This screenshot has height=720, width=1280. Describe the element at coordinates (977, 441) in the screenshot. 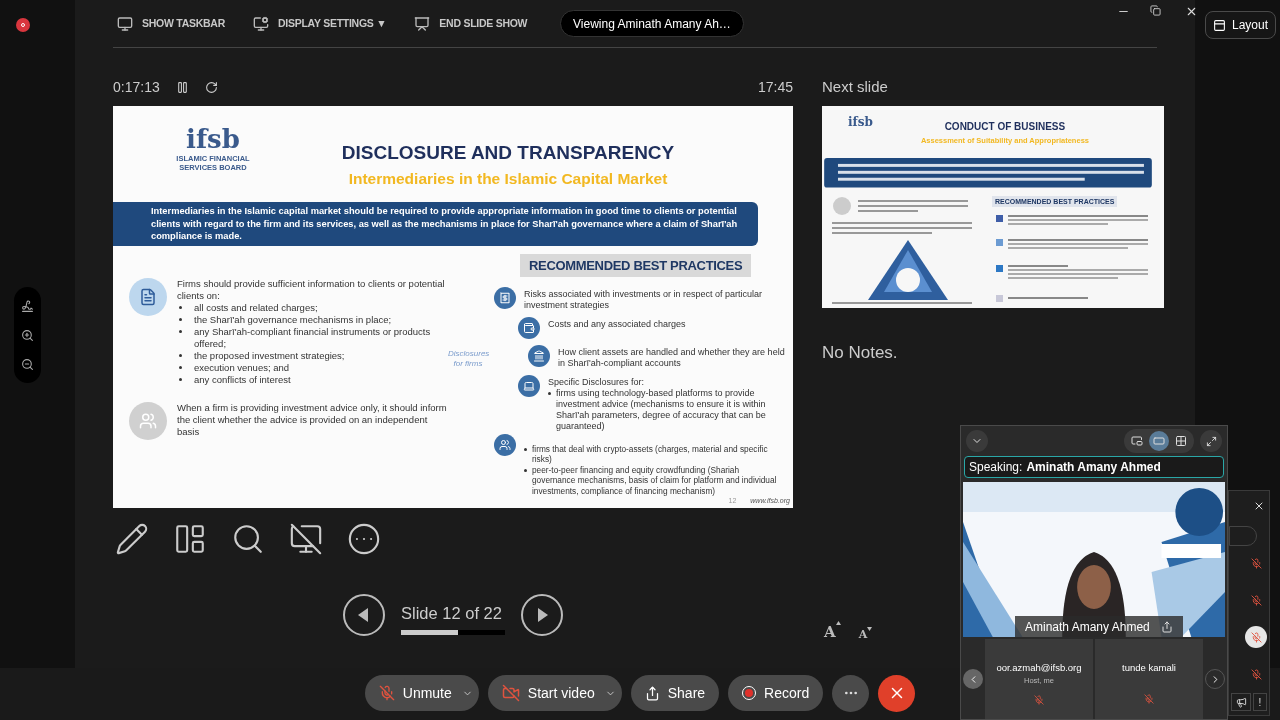

I see `collapse-button` at that location.